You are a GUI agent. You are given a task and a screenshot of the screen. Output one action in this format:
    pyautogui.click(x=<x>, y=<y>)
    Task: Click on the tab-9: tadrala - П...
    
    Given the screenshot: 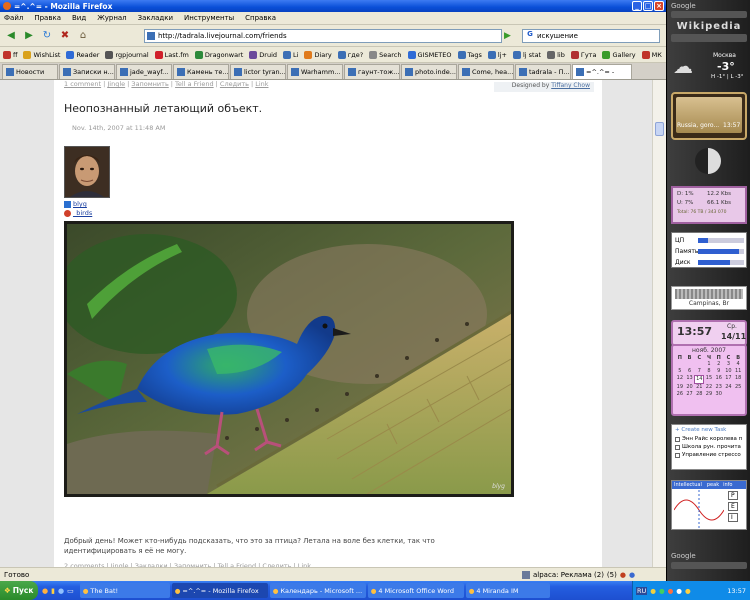 What is the action you would take?
    pyautogui.click(x=543, y=71)
    